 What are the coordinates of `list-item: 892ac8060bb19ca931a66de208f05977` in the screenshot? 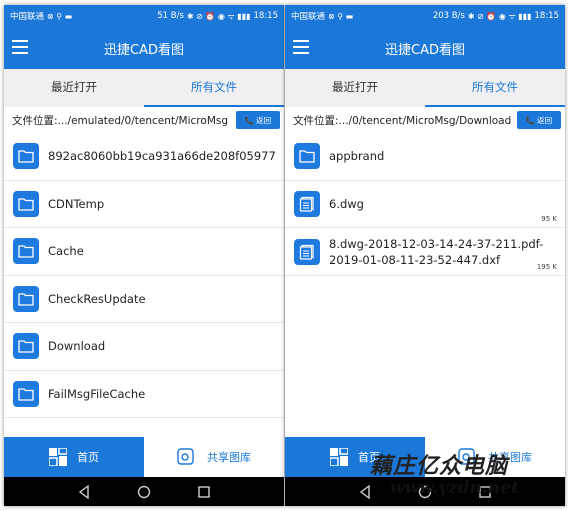 It's located at (144, 157).